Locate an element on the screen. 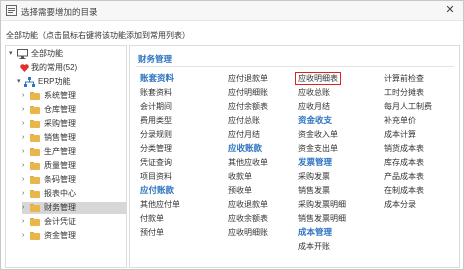 The width and height of the screenshot is (464, 270). function-item: 销售发票 is located at coordinates (314, 190).